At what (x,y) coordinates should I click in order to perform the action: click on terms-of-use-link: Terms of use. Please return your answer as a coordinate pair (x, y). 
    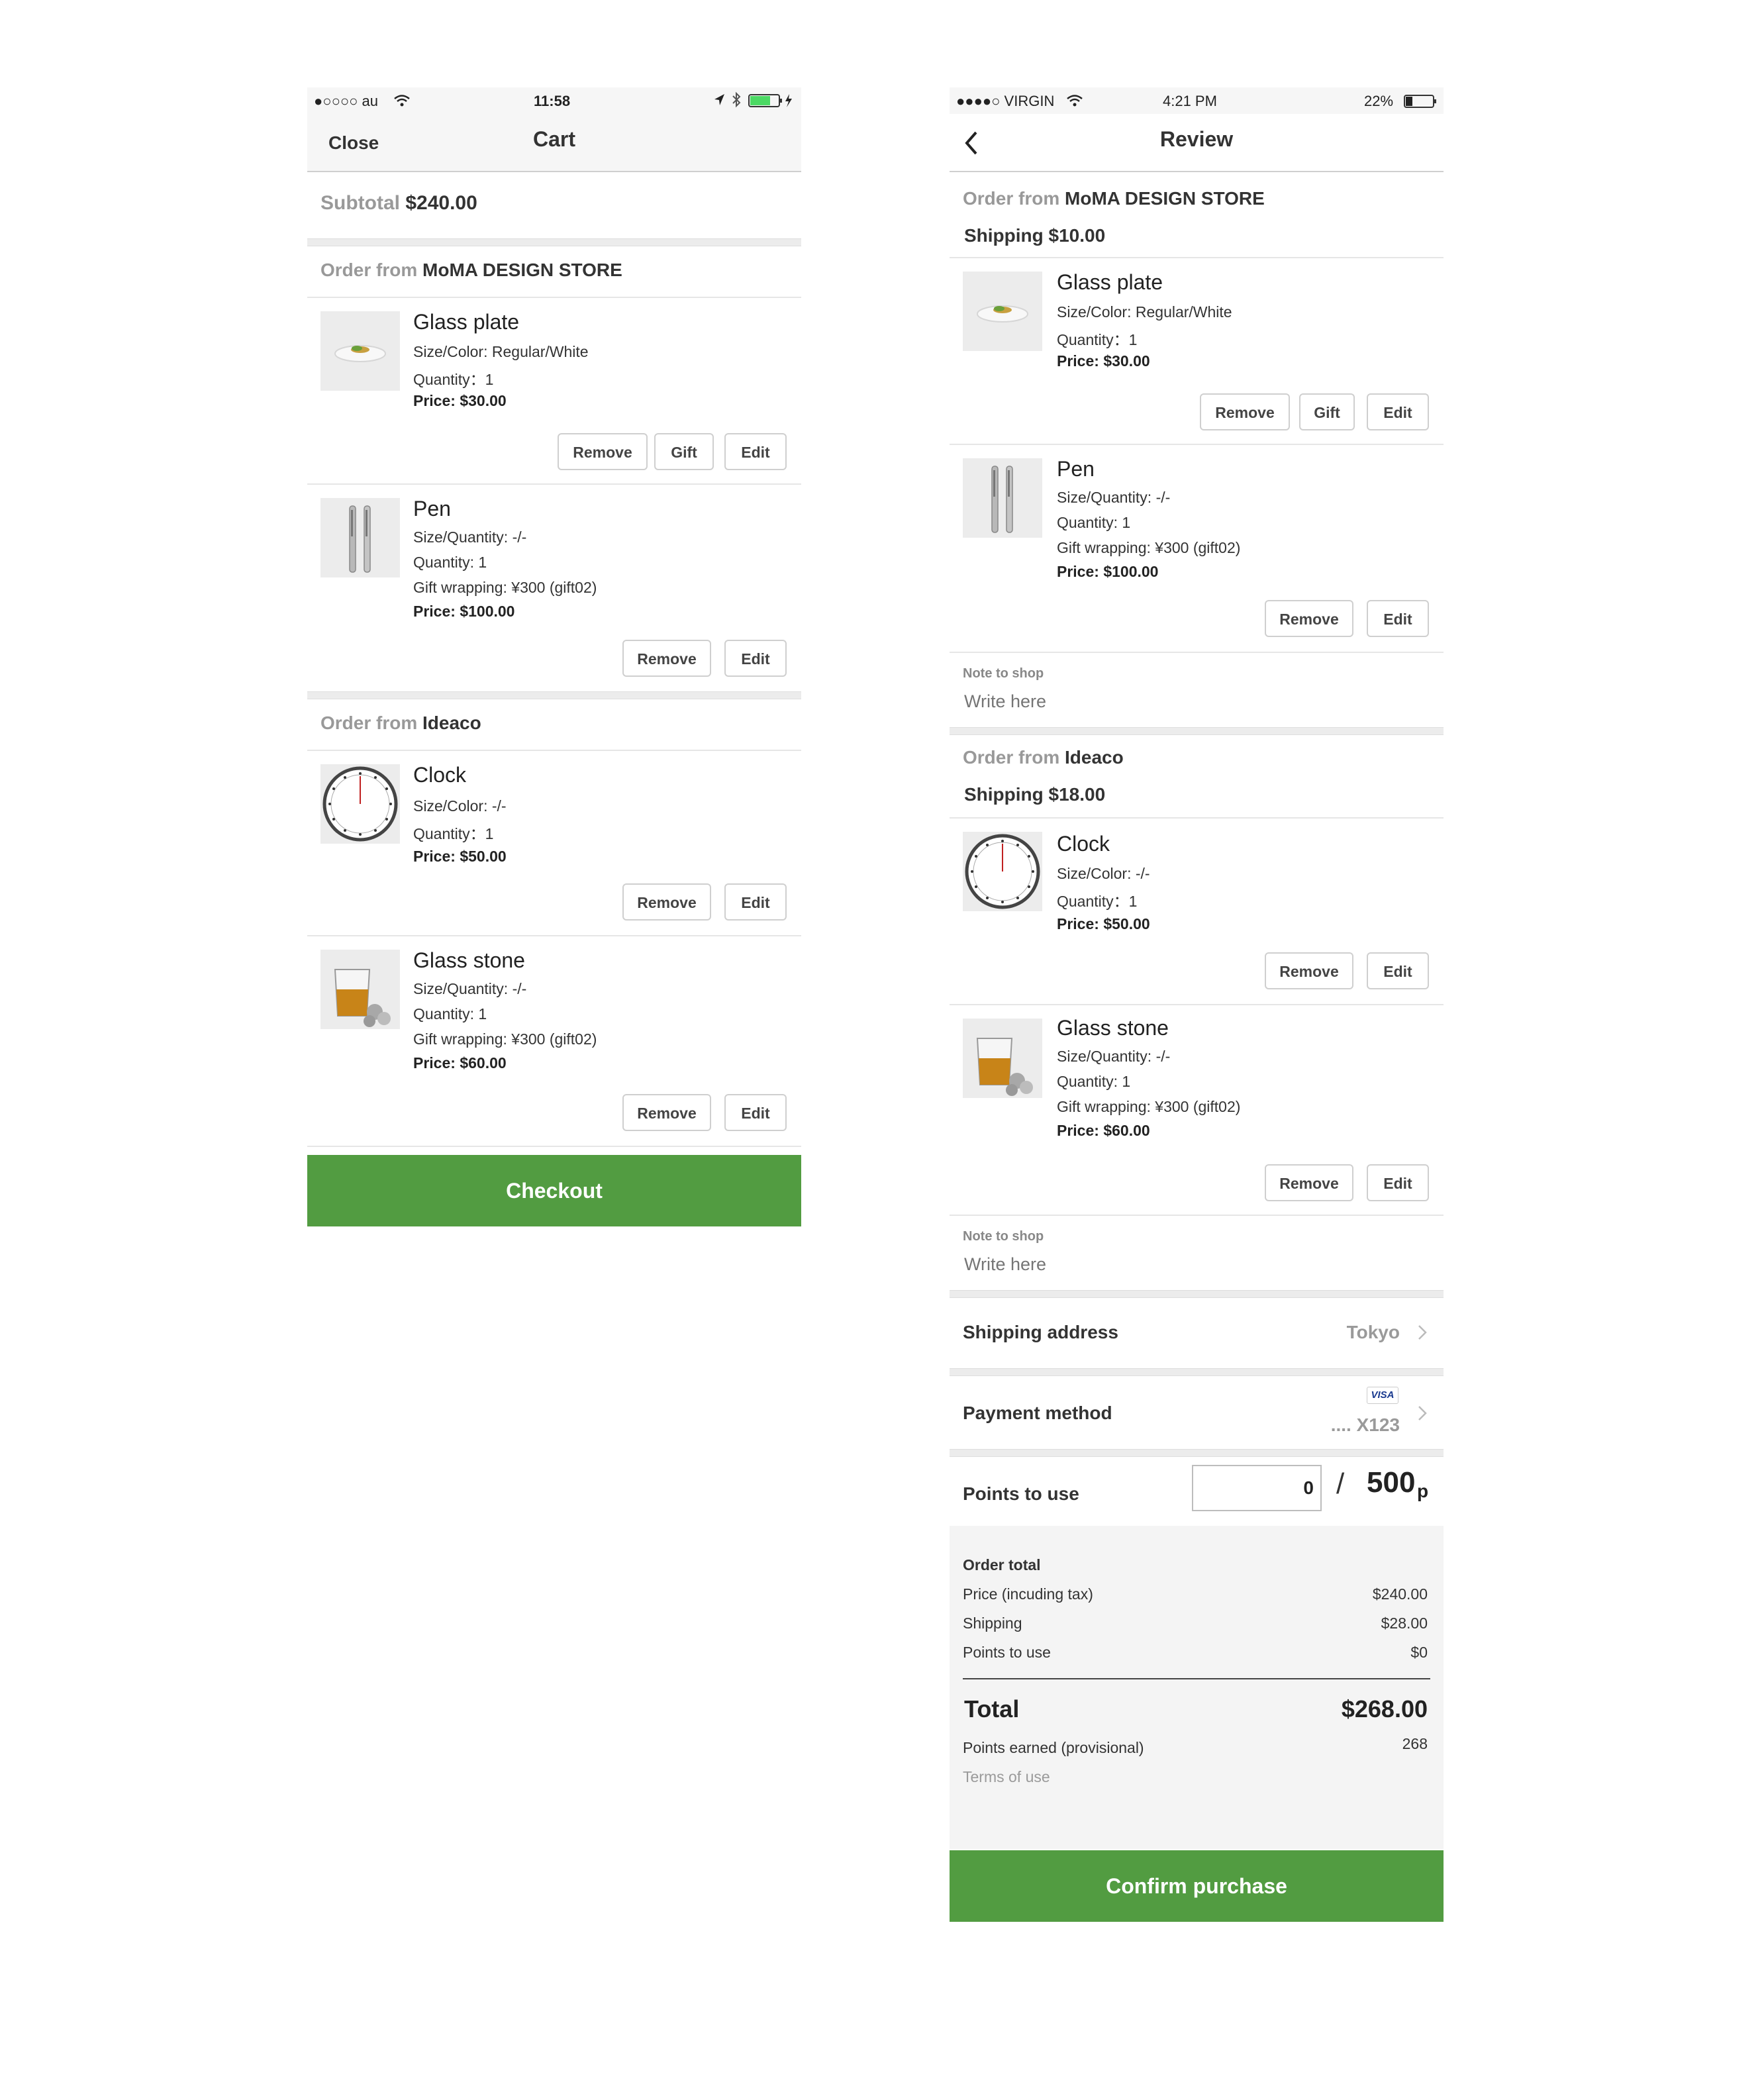
    Looking at the image, I should click on (1006, 1777).